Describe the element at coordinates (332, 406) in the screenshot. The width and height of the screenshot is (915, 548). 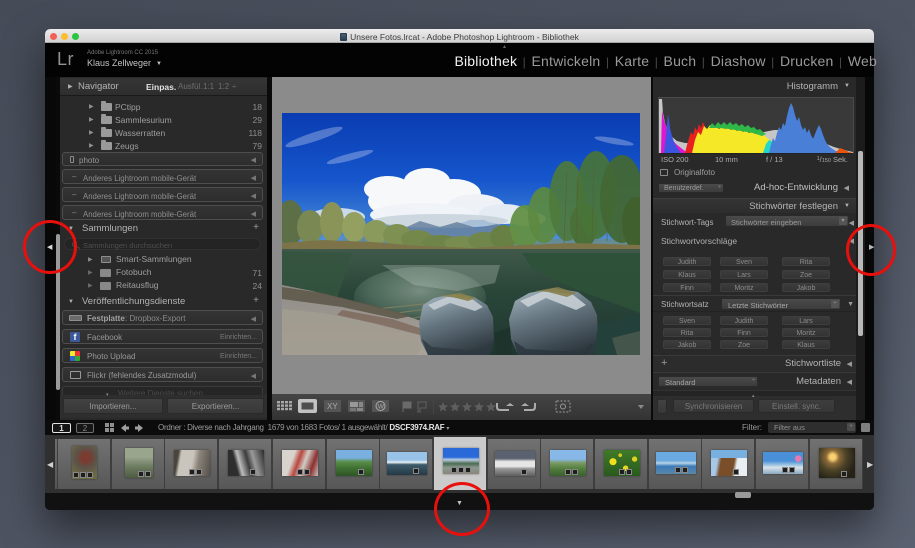
I see `svg-text: XY` at that location.